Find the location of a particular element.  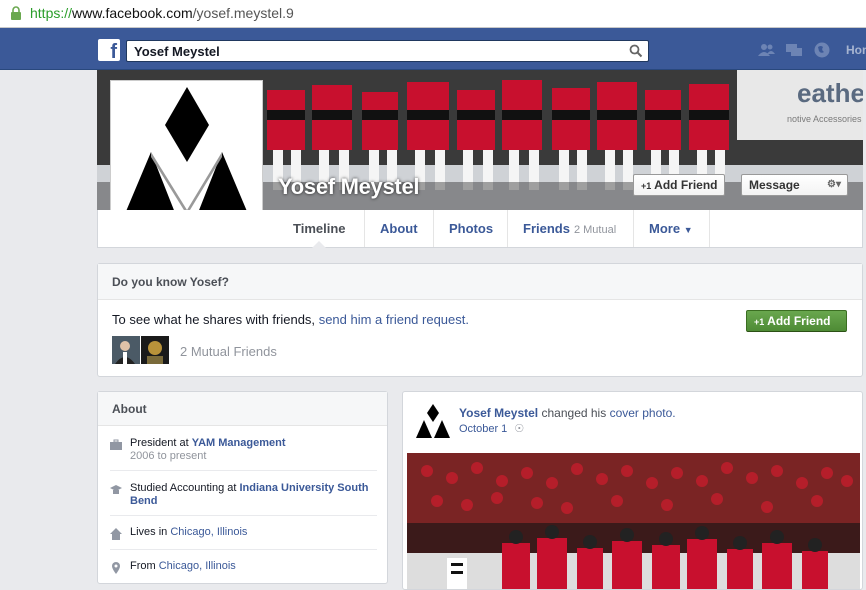

url-text: https://www.facebook.com/yosef.meystel.9 is located at coordinates (162, 13).